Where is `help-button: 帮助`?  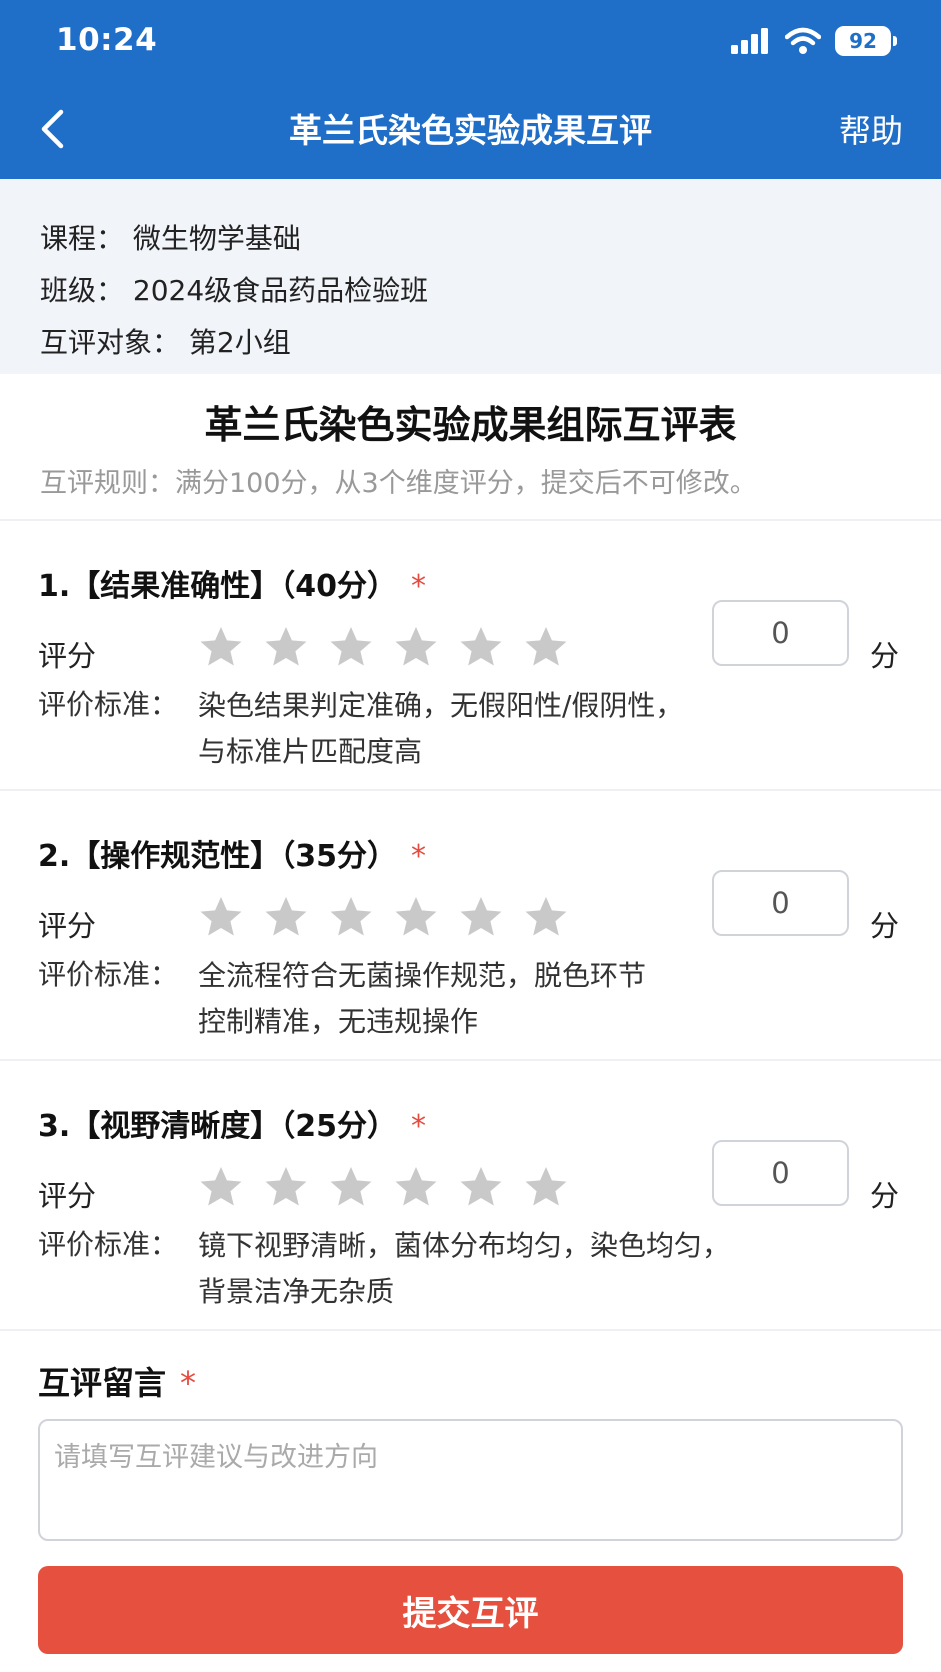
help-button: 帮助 is located at coordinates (871, 129).